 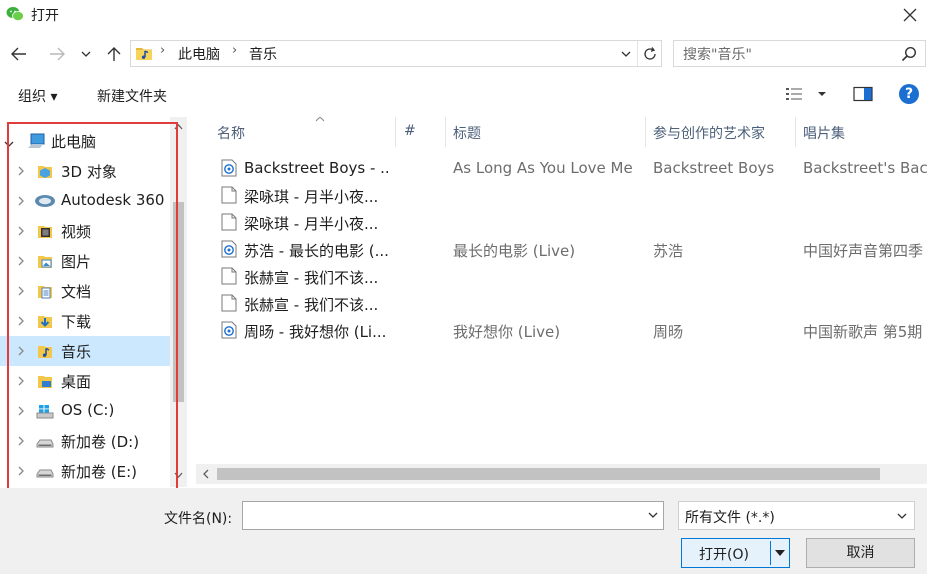 I want to click on filetype-select: 所有文件 (*.*), so click(x=796, y=515).